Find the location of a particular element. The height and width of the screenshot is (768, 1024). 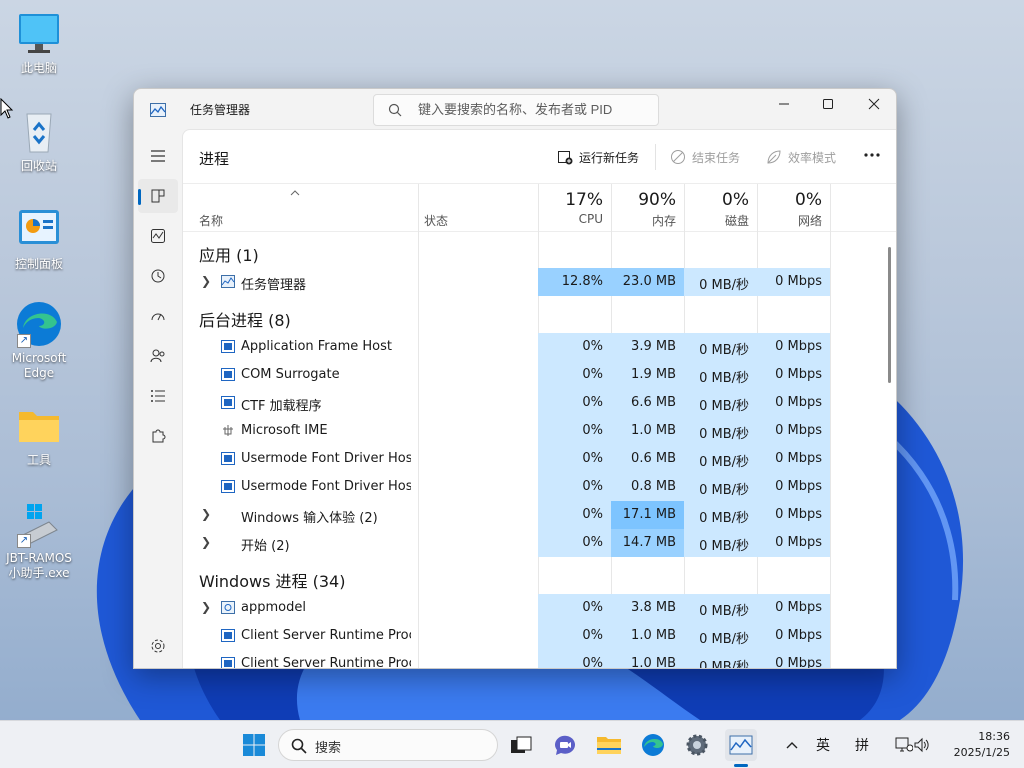

window-title: 任务管理器 is located at coordinates (220, 110).